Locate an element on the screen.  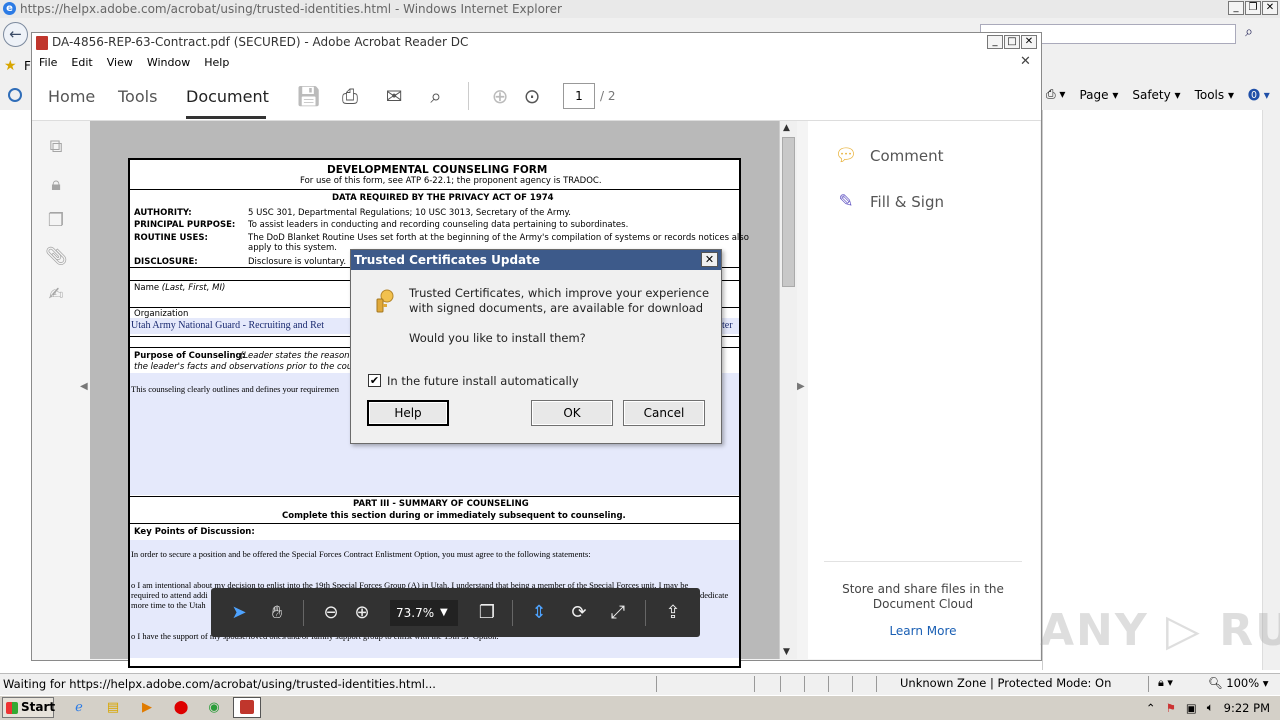
page-thumbnails-icon: ⧉ is located at coordinates (56, 147).